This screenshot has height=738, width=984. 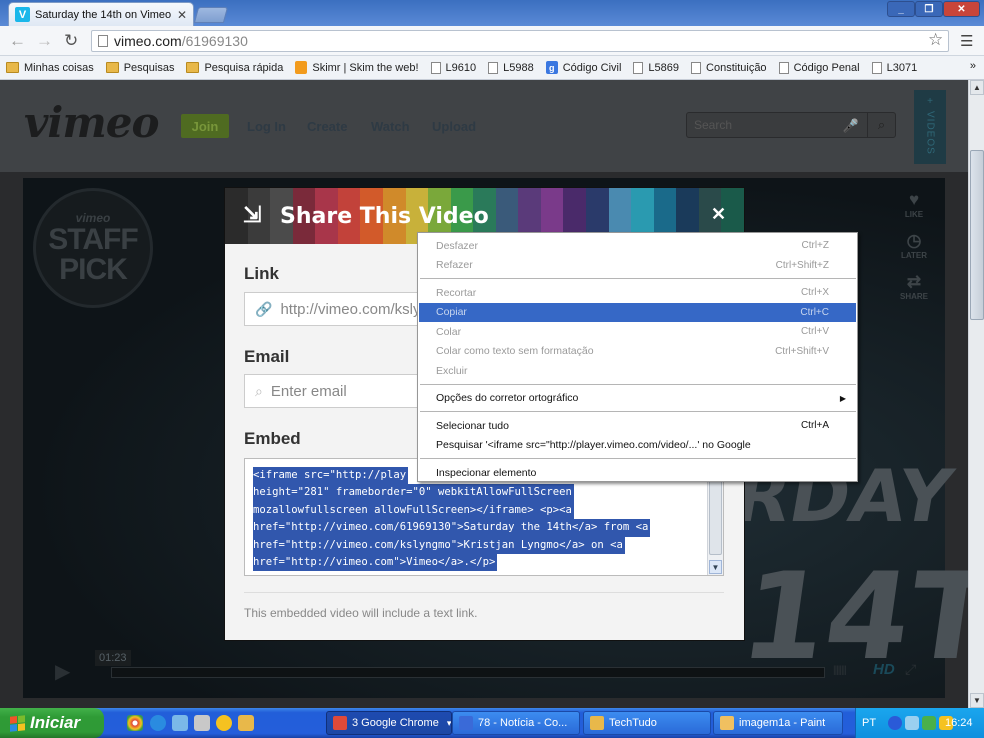 I want to click on menu-item-label: Recortar, so click(x=456, y=292).